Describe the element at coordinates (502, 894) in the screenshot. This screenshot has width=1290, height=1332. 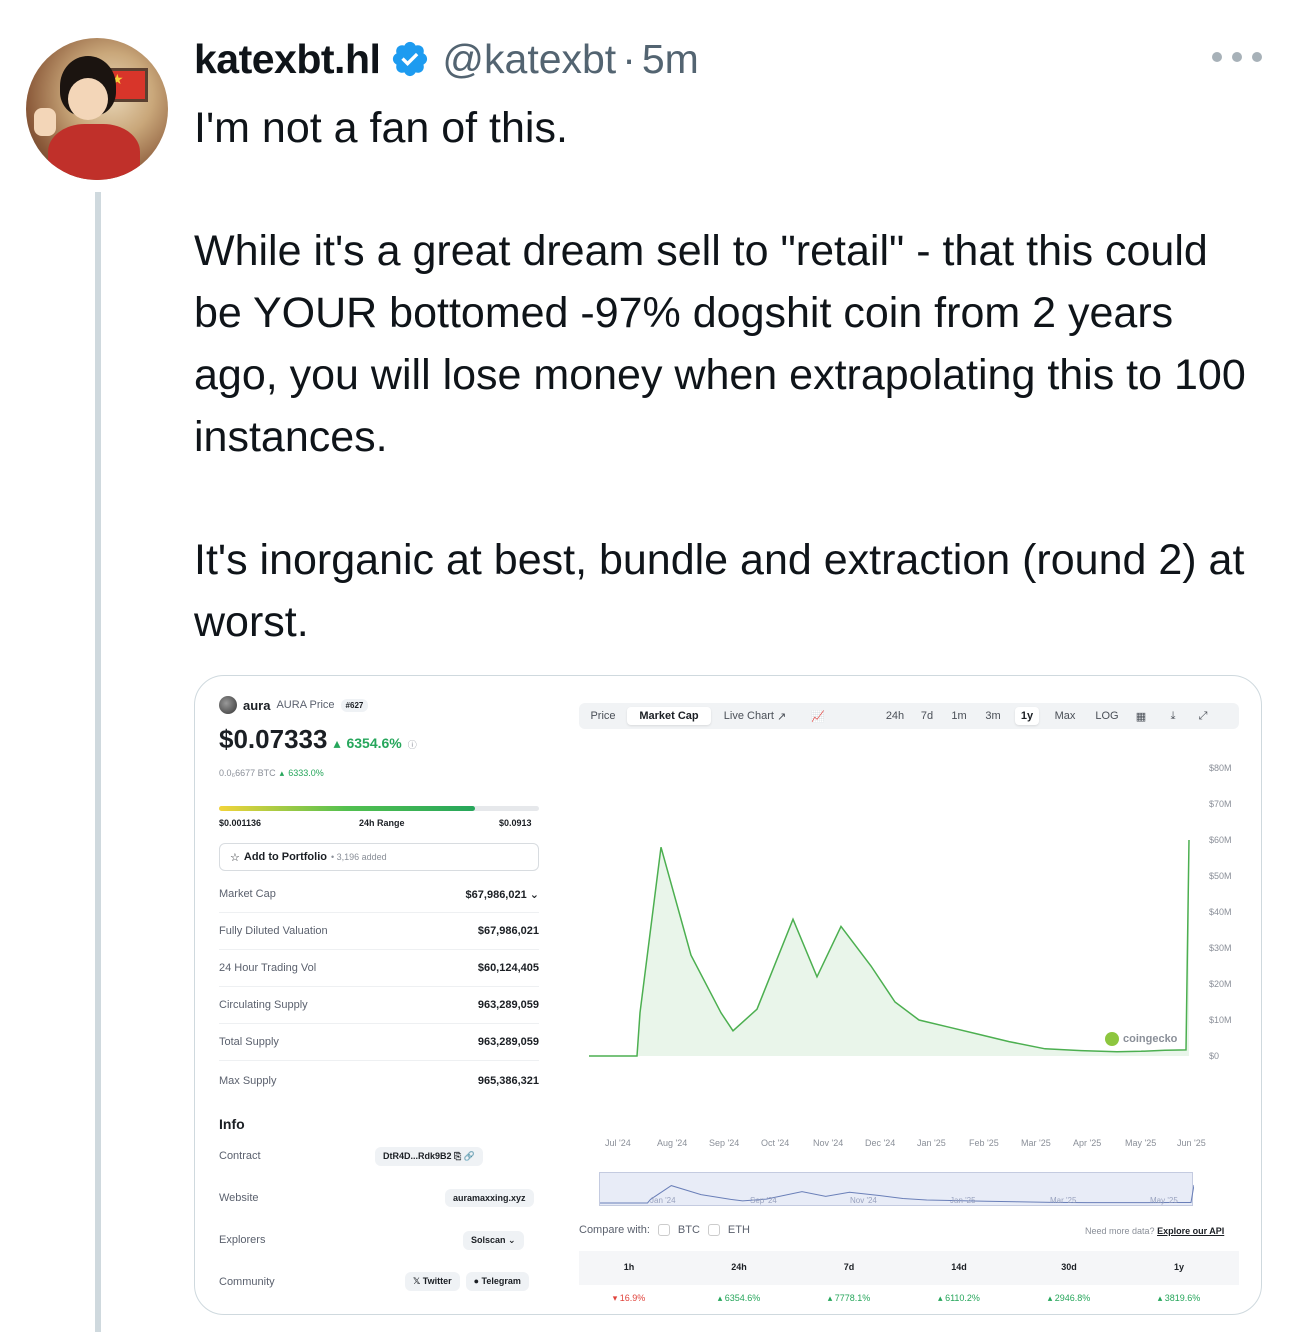
I see `stat-value: $67,986,021 ⌄` at that location.